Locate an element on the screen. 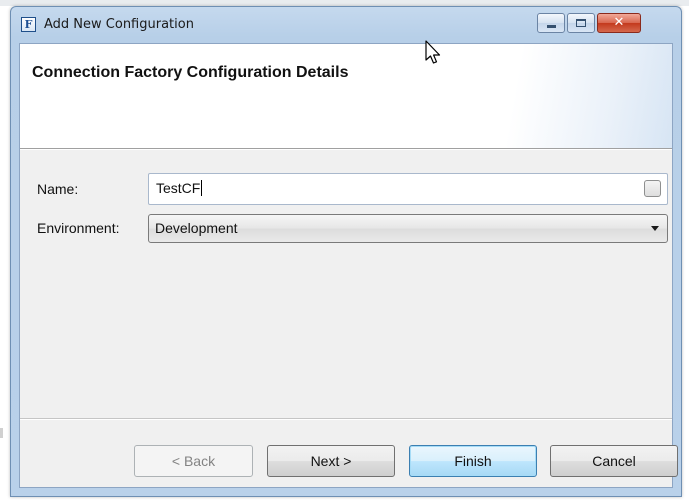 The height and width of the screenshot is (500, 689). environment-label: Environment: is located at coordinates (78, 228).